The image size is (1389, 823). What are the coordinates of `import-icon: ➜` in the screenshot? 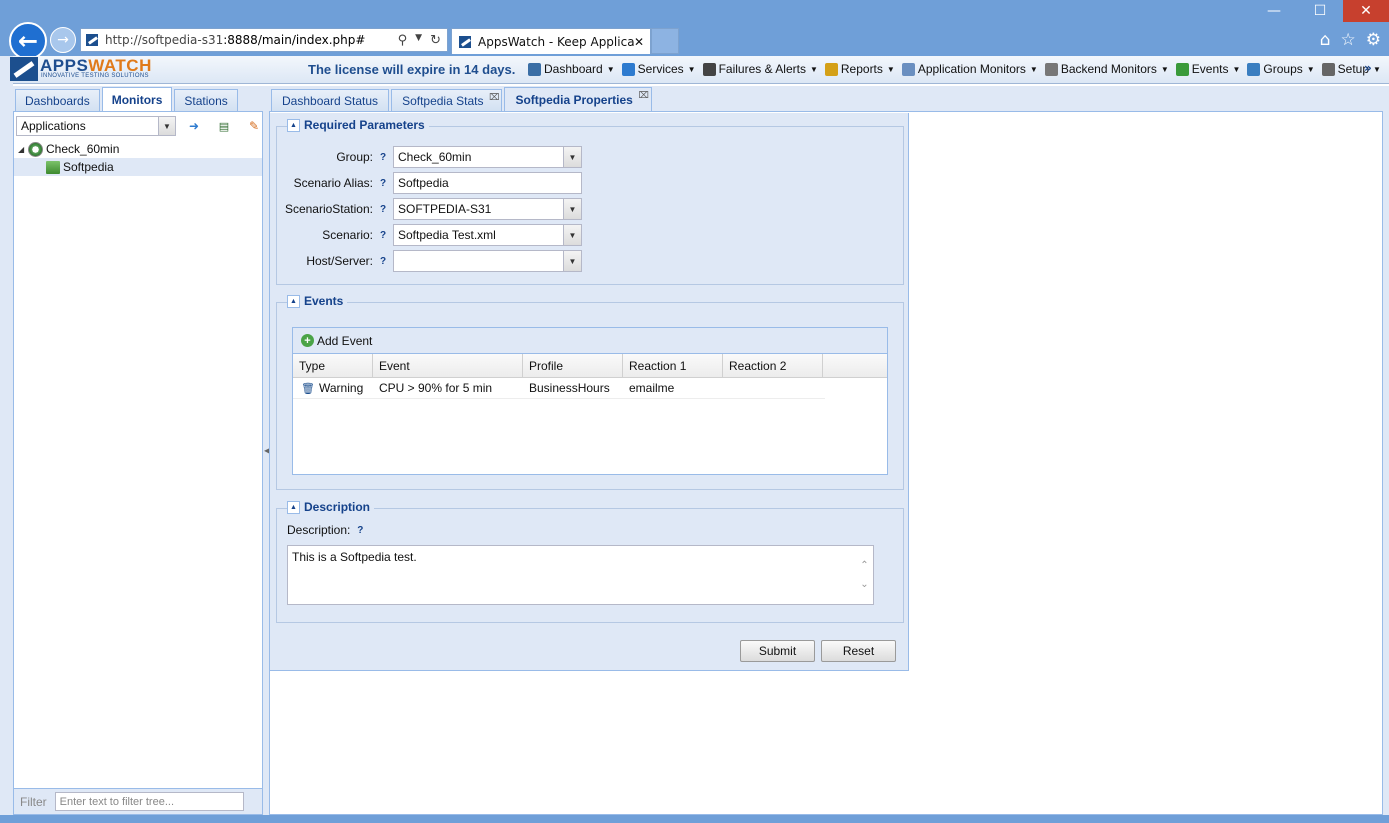 It's located at (194, 126).